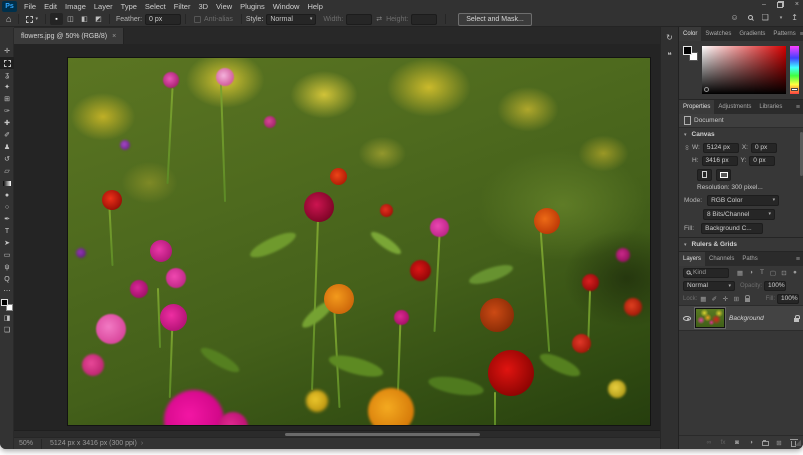 The height and width of the screenshot is (455, 803). Describe the element at coordinates (8, 19) in the screenshot. I see `home-icon: ⌂` at that location.